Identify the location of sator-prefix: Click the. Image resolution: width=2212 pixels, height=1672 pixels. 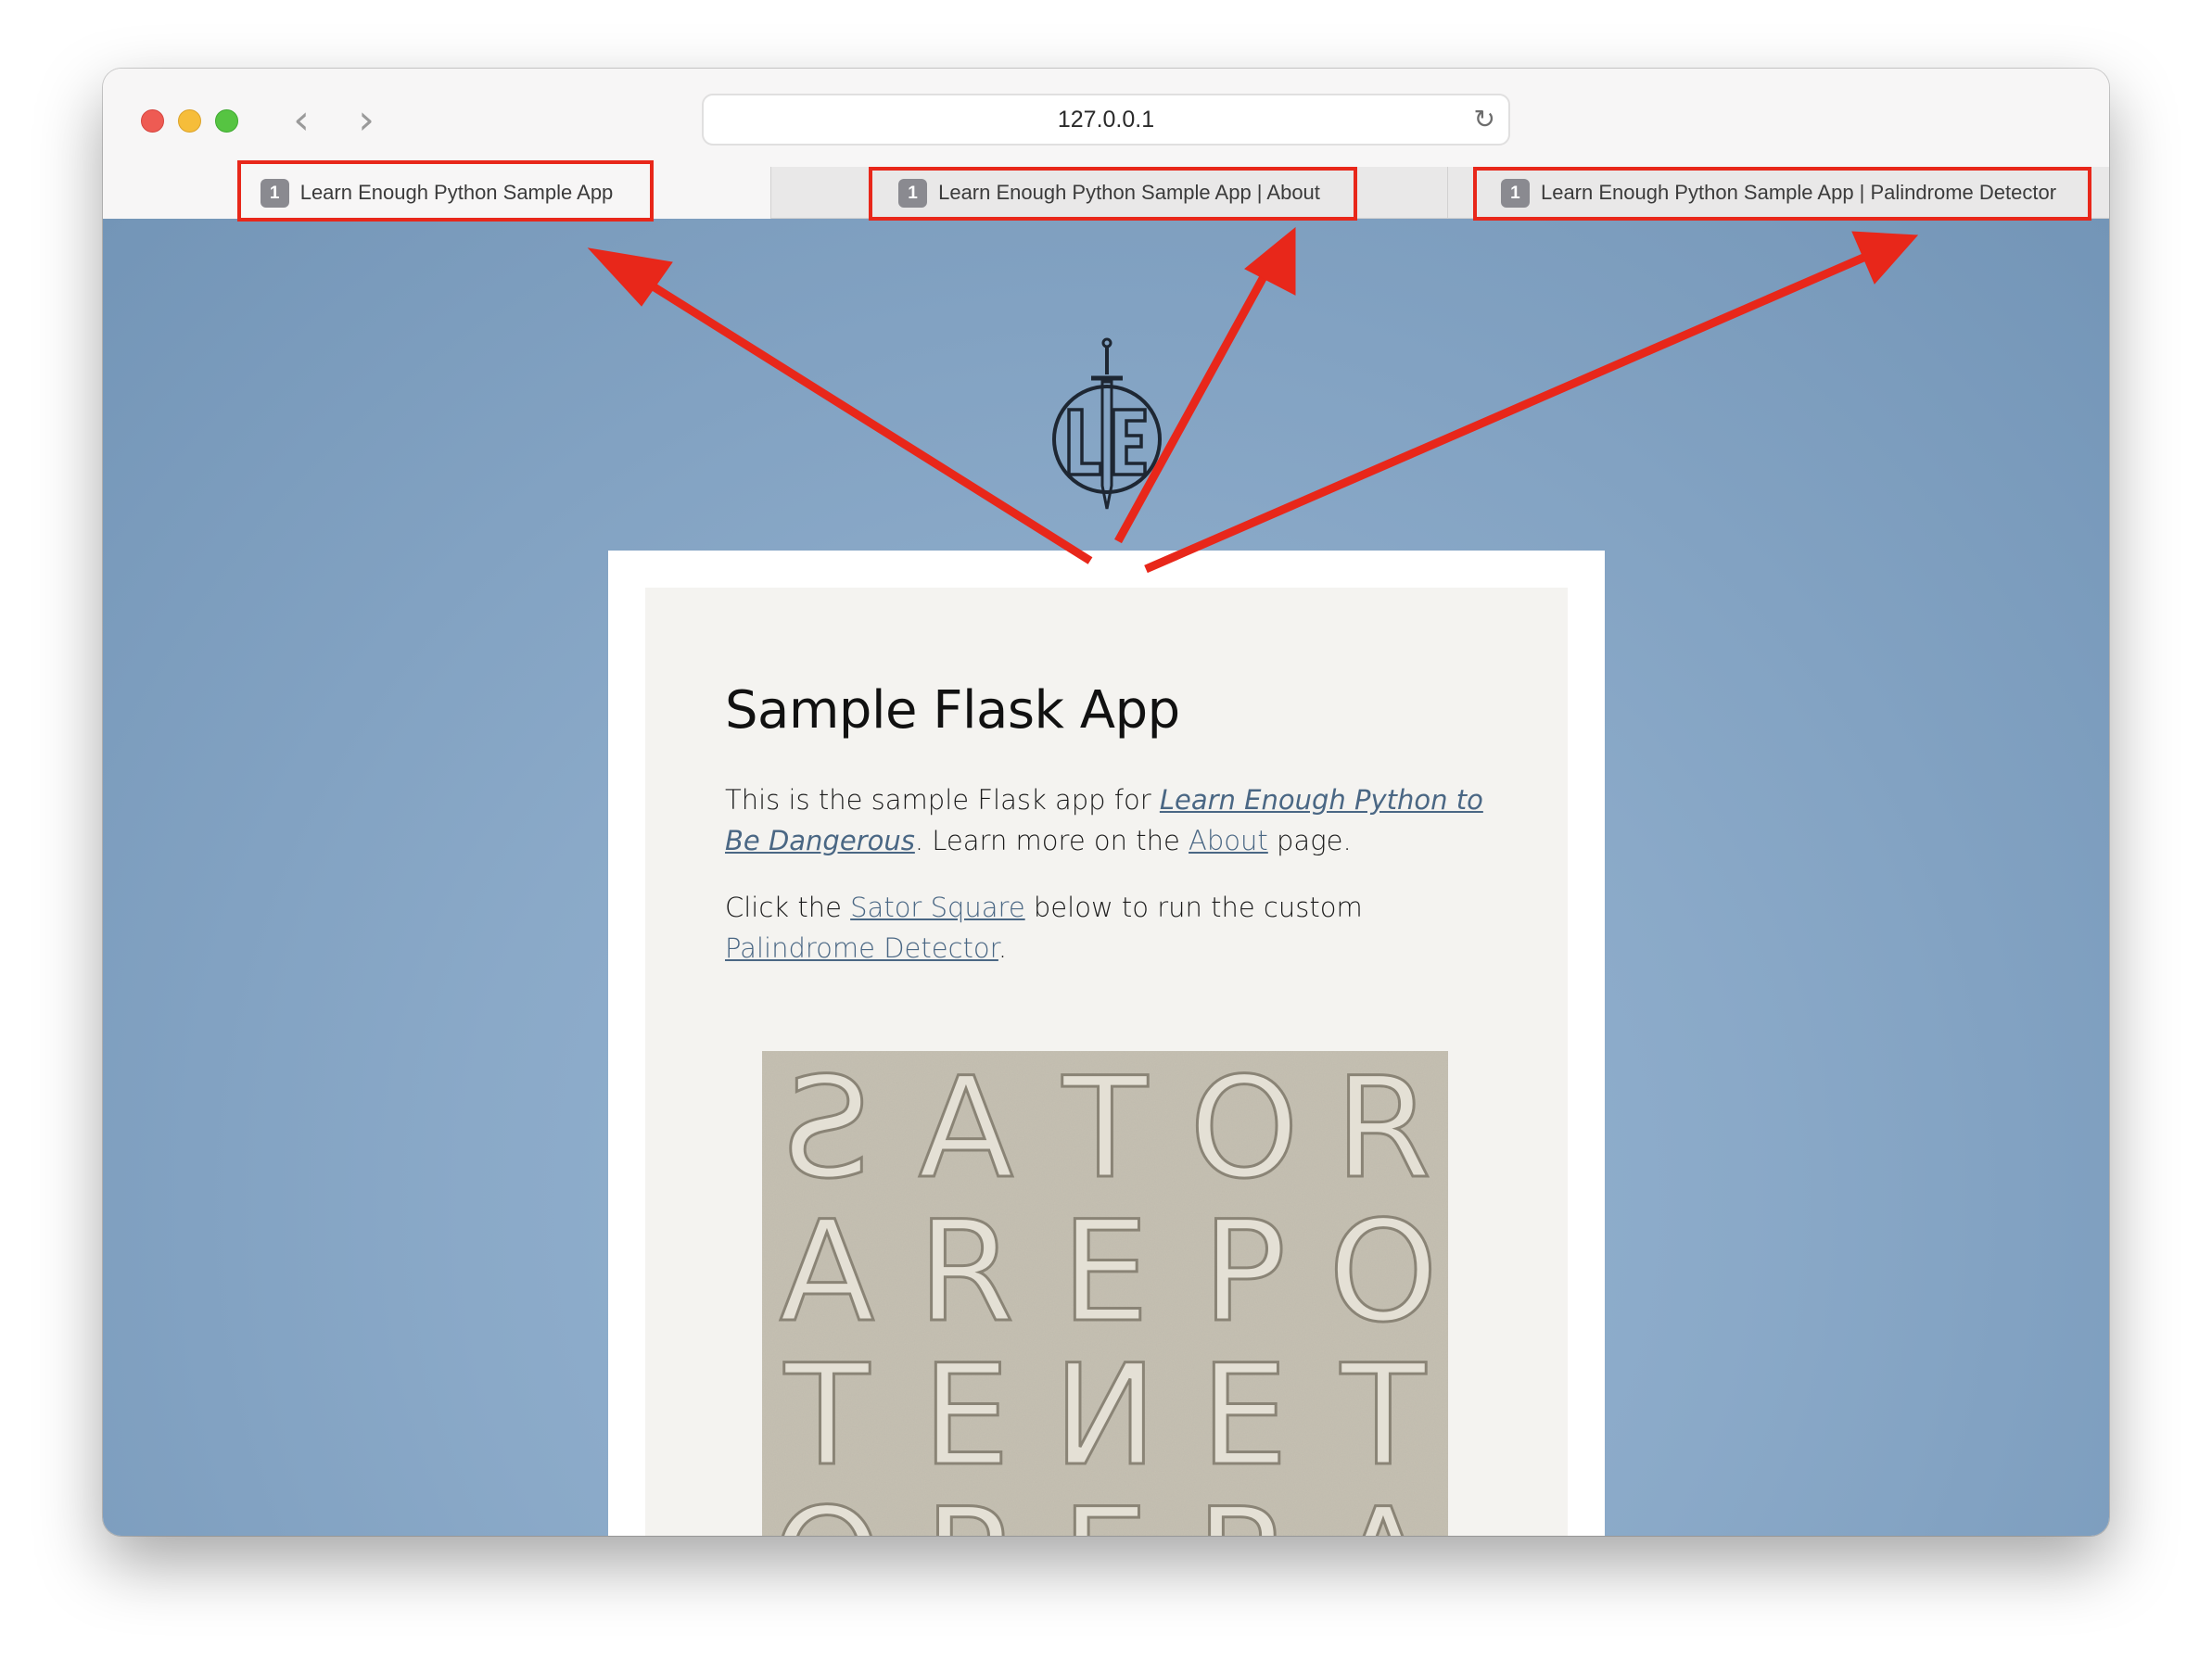
(788, 908).